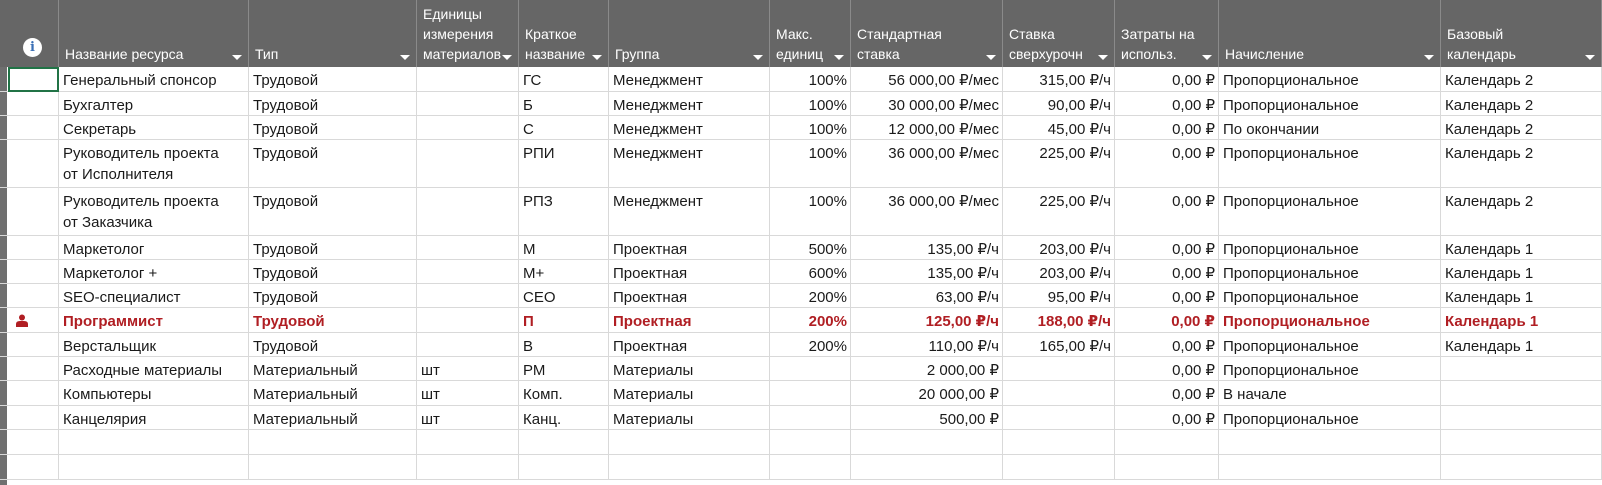 This screenshot has height=485, width=1602. I want to click on cell-std: 30 000,00 ₽/мес, so click(927, 103).